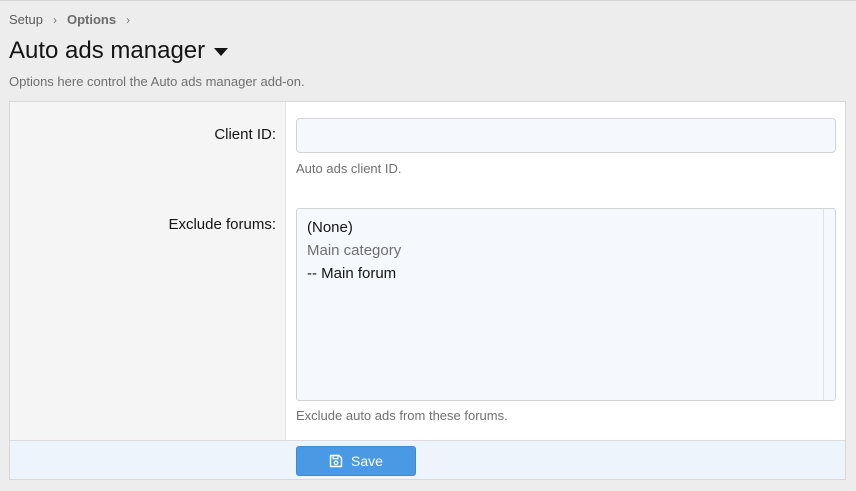  Describe the element at coordinates (336, 461) in the screenshot. I see `floppy-disk-icon` at that location.